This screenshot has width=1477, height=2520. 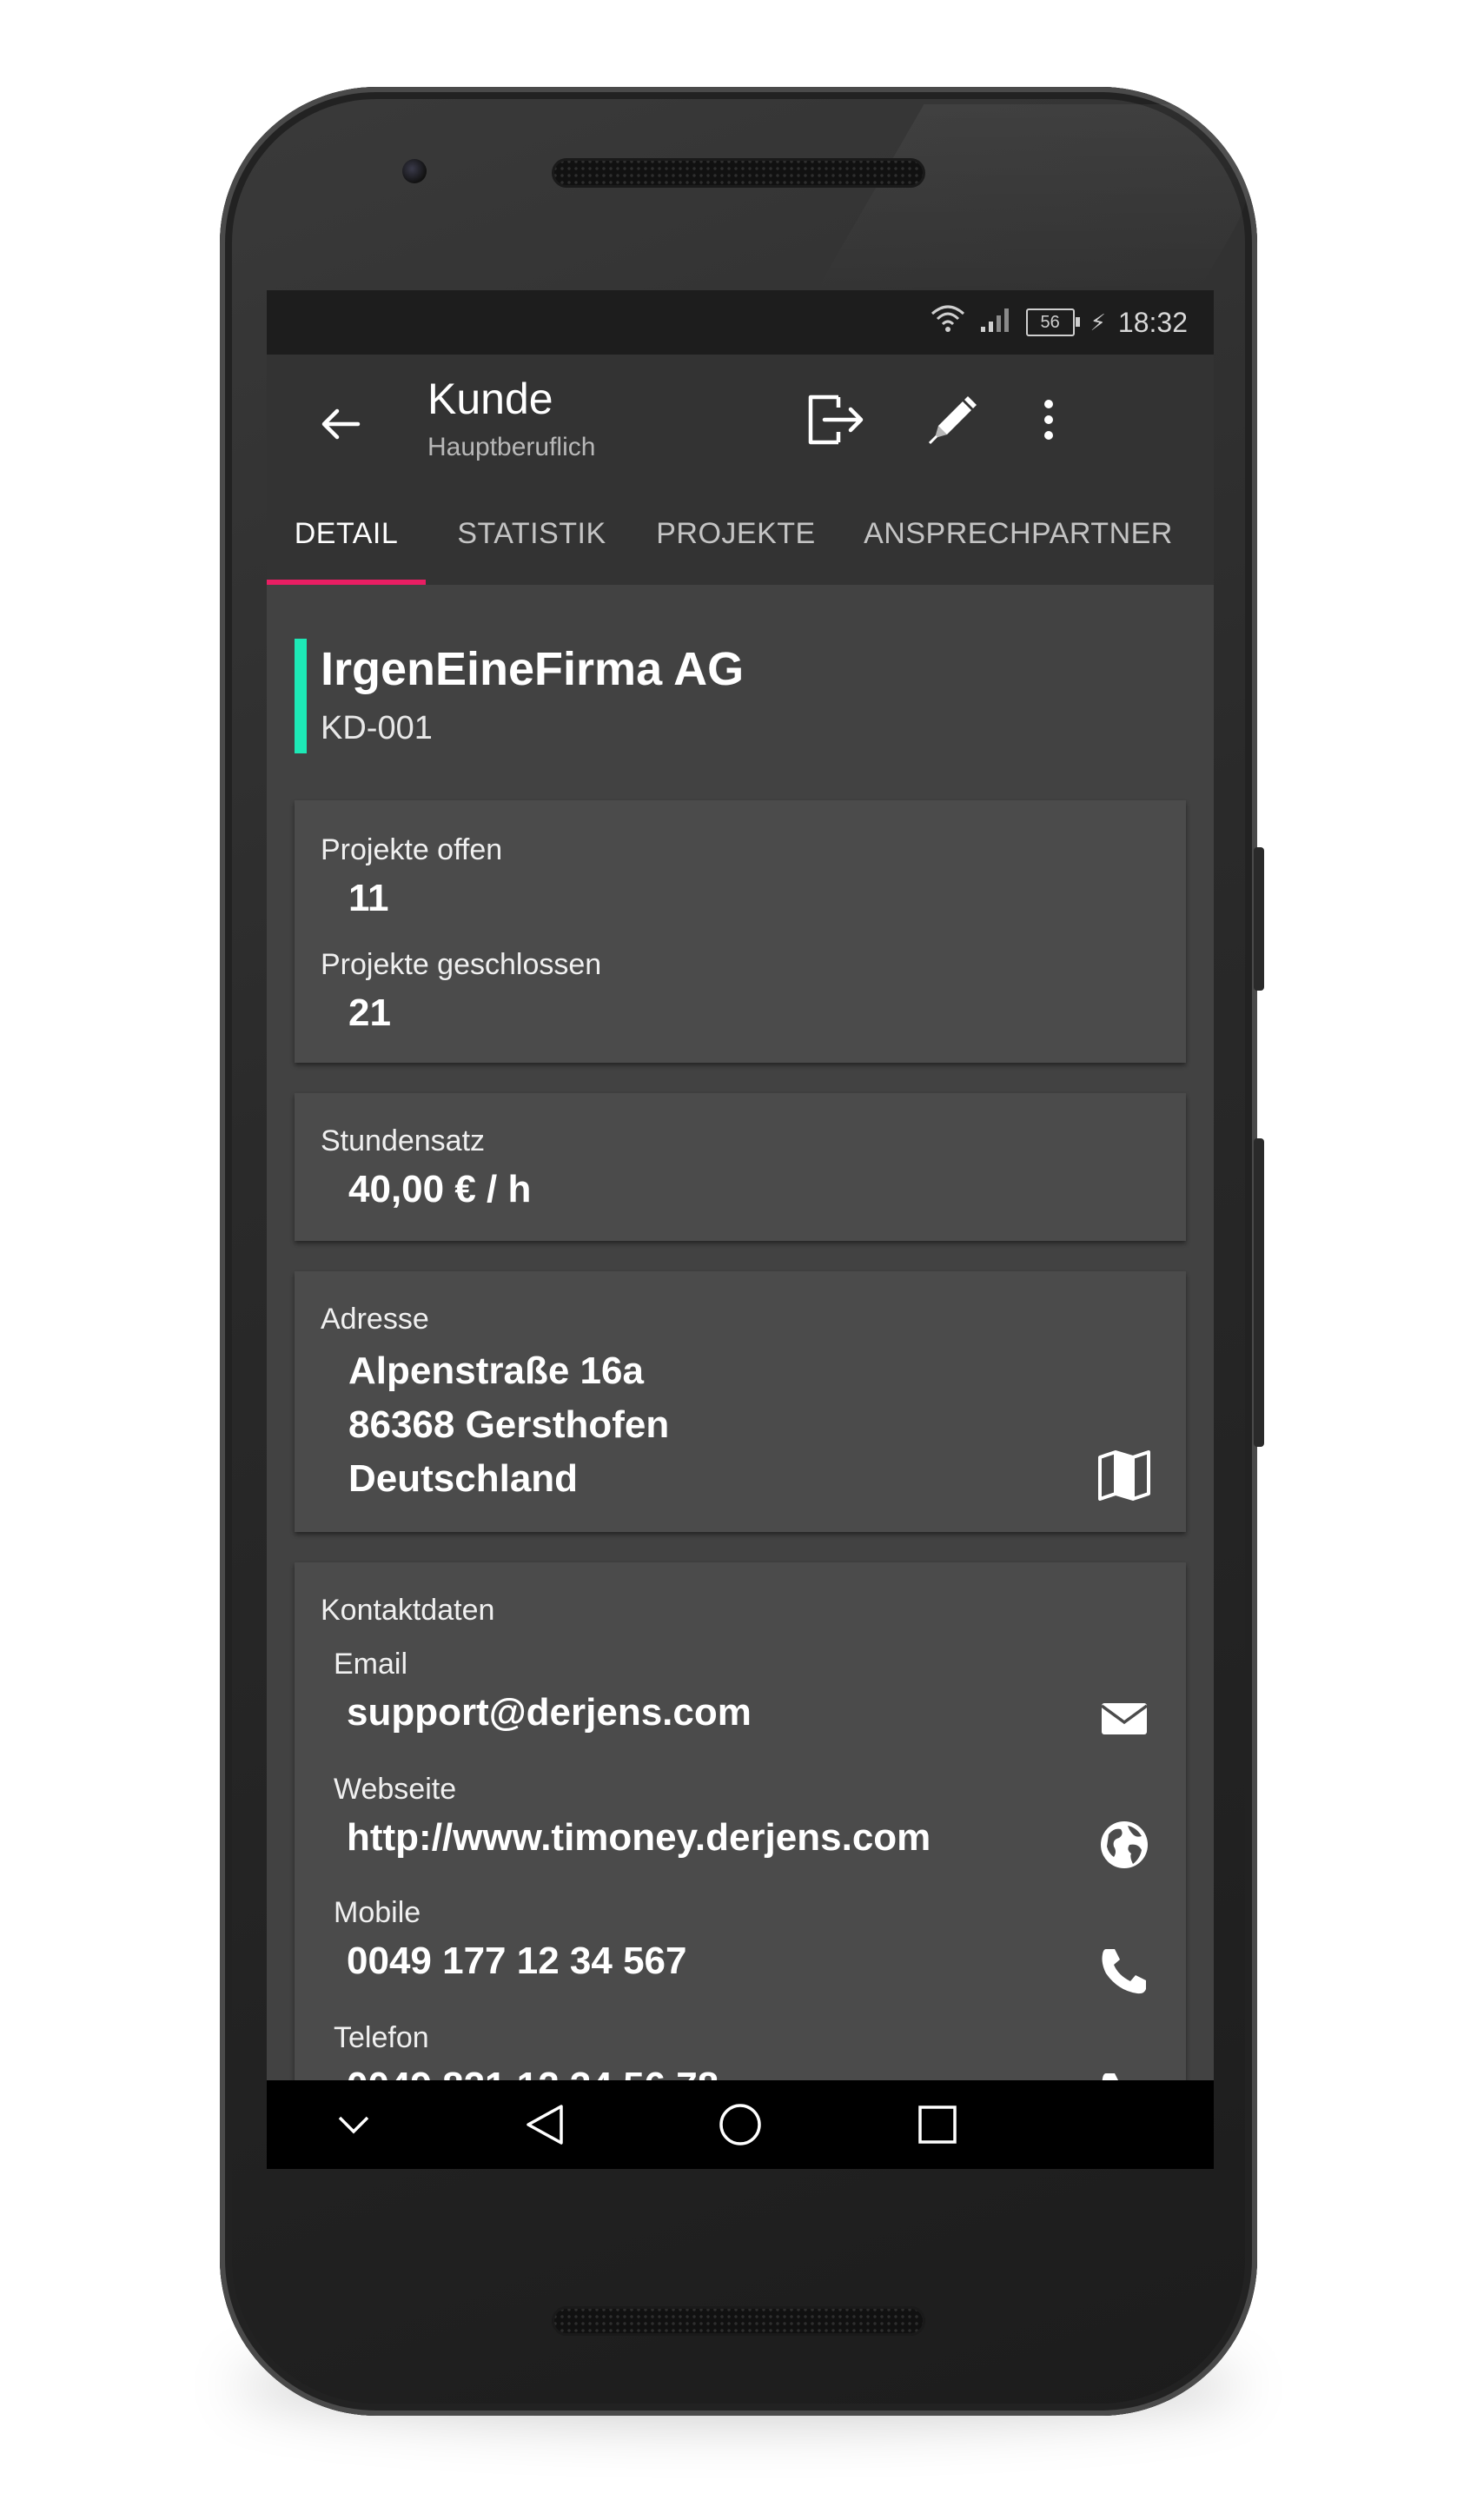 I want to click on email-value: support@derjens.com, so click(x=549, y=1712).